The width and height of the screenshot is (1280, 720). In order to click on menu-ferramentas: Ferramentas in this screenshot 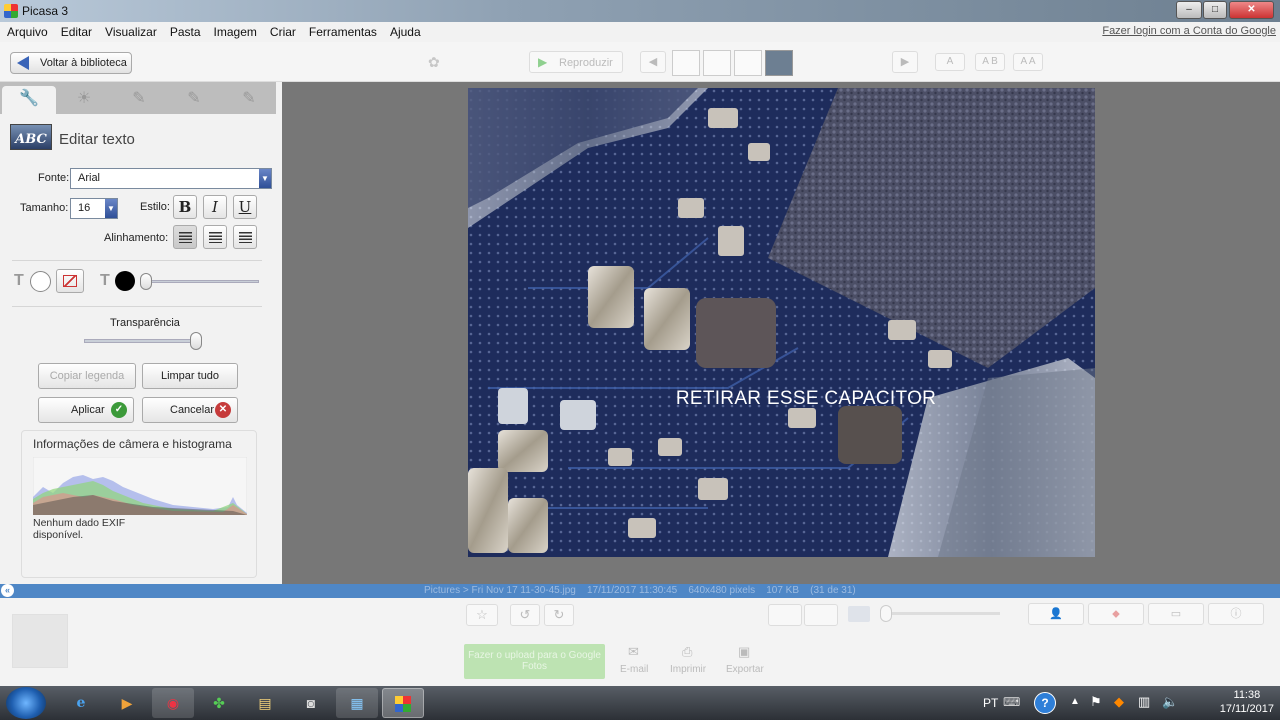, I will do `click(342, 30)`.